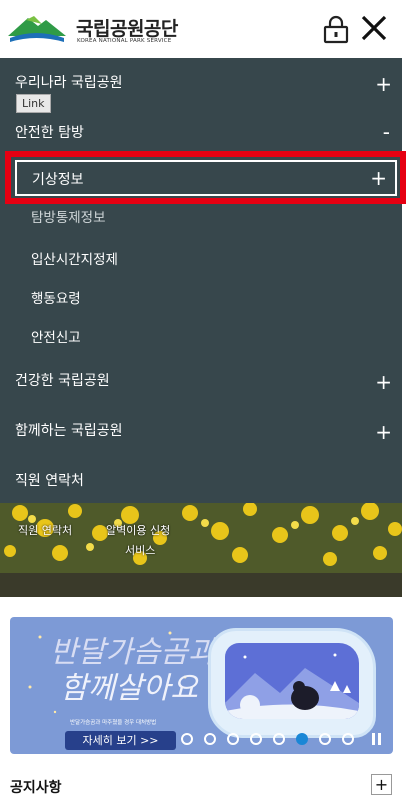 This screenshot has width=418, height=796. What do you see at coordinates (201, 84) in the screenshot?
I see `menu-item-korea-parks: 우리나라 국립공원 +` at bounding box center [201, 84].